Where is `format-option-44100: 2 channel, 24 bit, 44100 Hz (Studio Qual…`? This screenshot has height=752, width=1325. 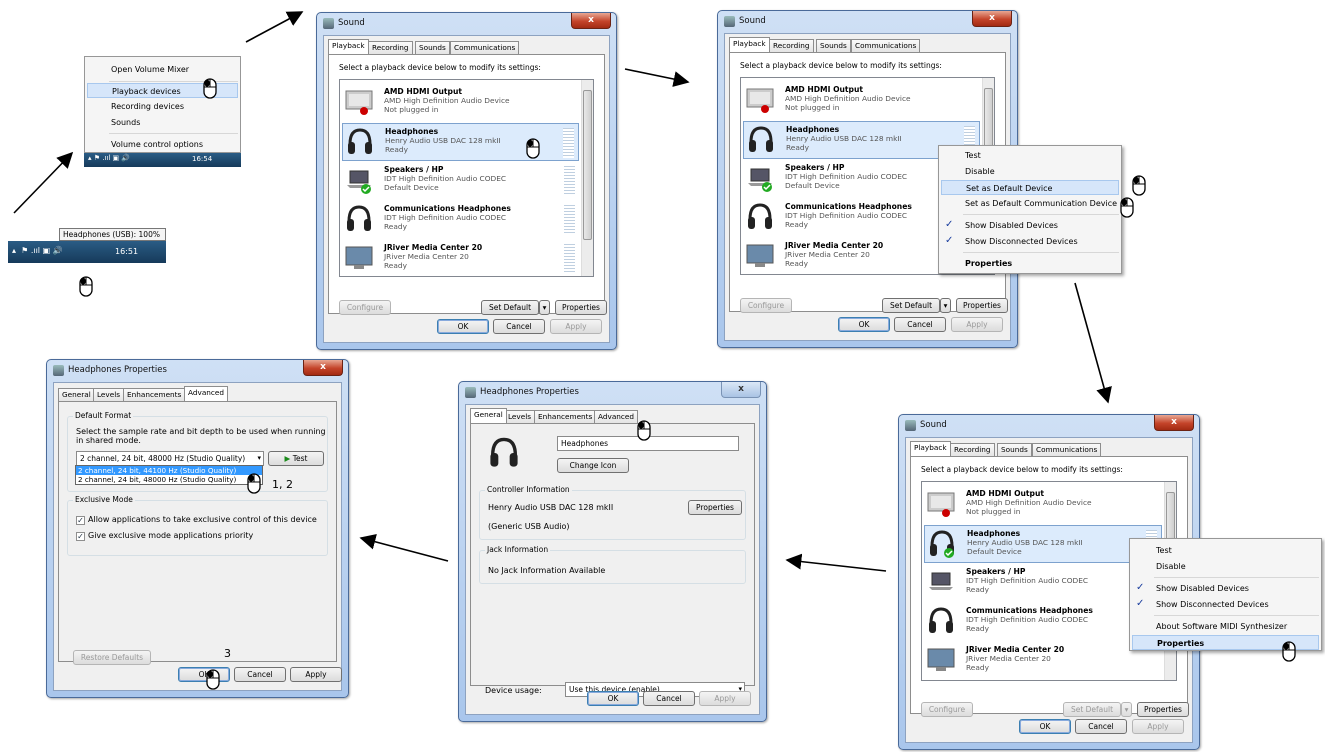
format-option-44100: 2 channel, 24 bit, 44100 Hz (Studio Qual… is located at coordinates (169, 470).